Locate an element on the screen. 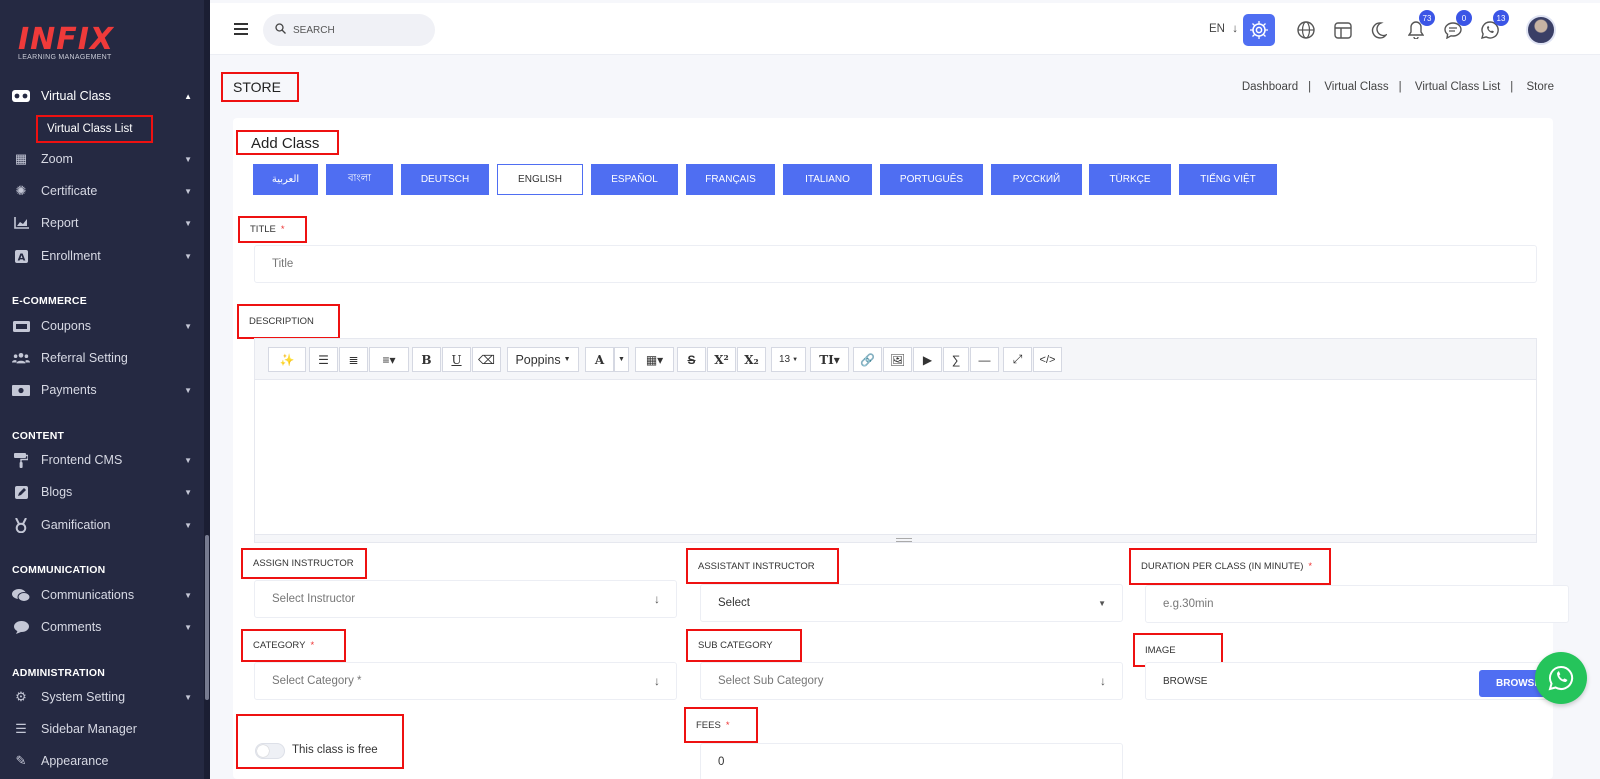 The height and width of the screenshot is (779, 1600). language-selector: EN ↓ is located at coordinates (1223, 29).